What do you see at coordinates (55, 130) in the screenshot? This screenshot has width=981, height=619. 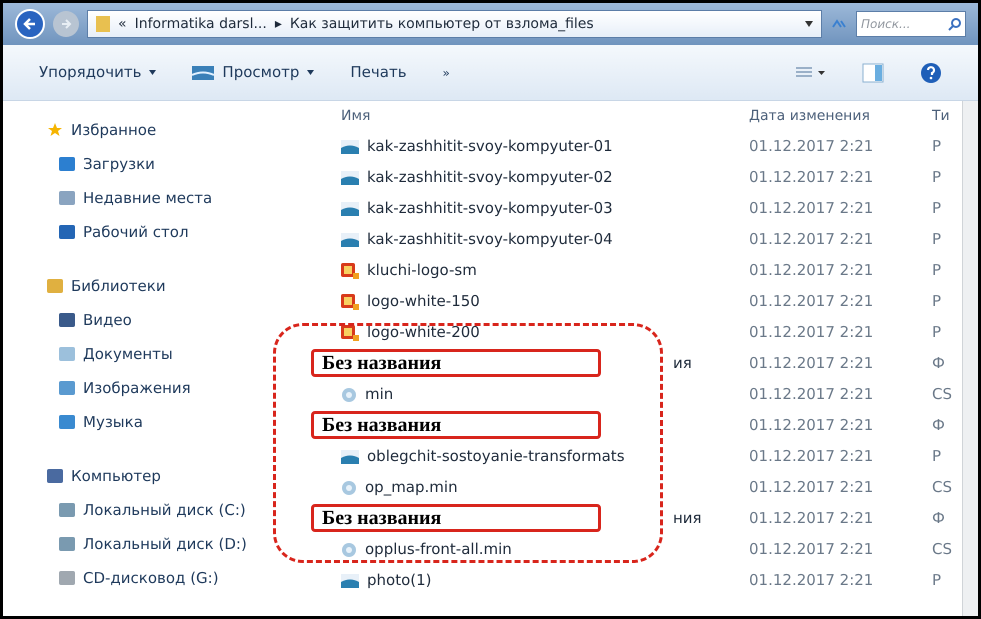 I see `star-icon` at bounding box center [55, 130].